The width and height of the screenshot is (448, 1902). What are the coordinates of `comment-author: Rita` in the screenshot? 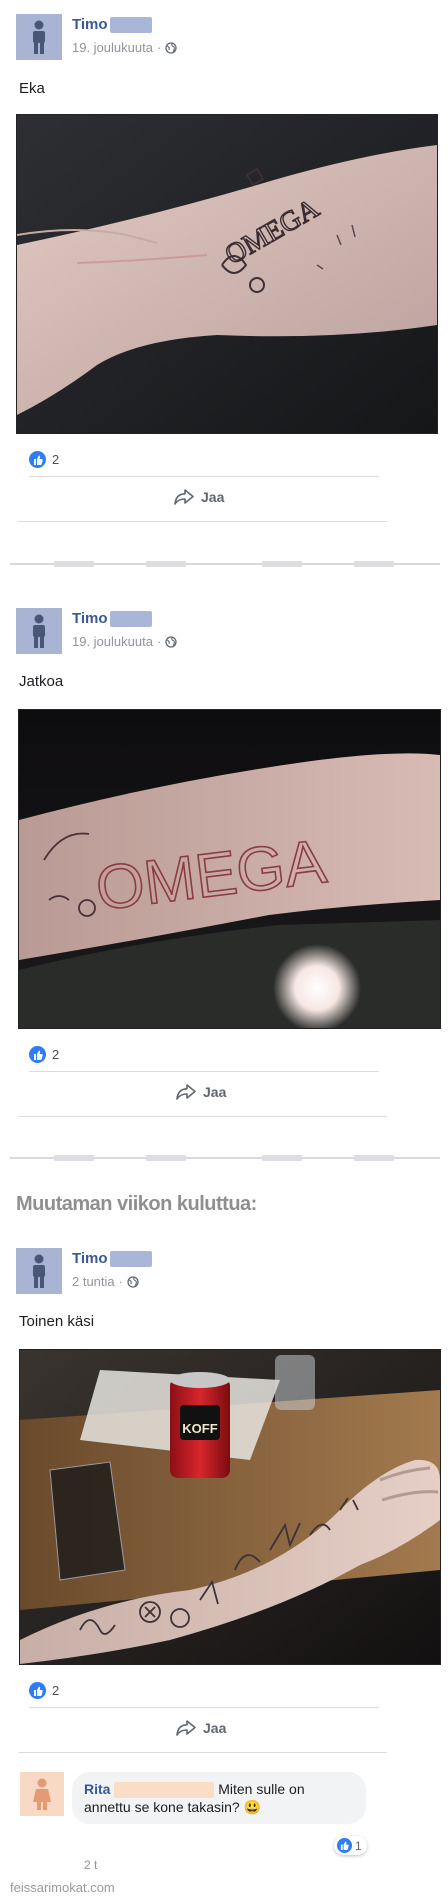 It's located at (97, 1789).